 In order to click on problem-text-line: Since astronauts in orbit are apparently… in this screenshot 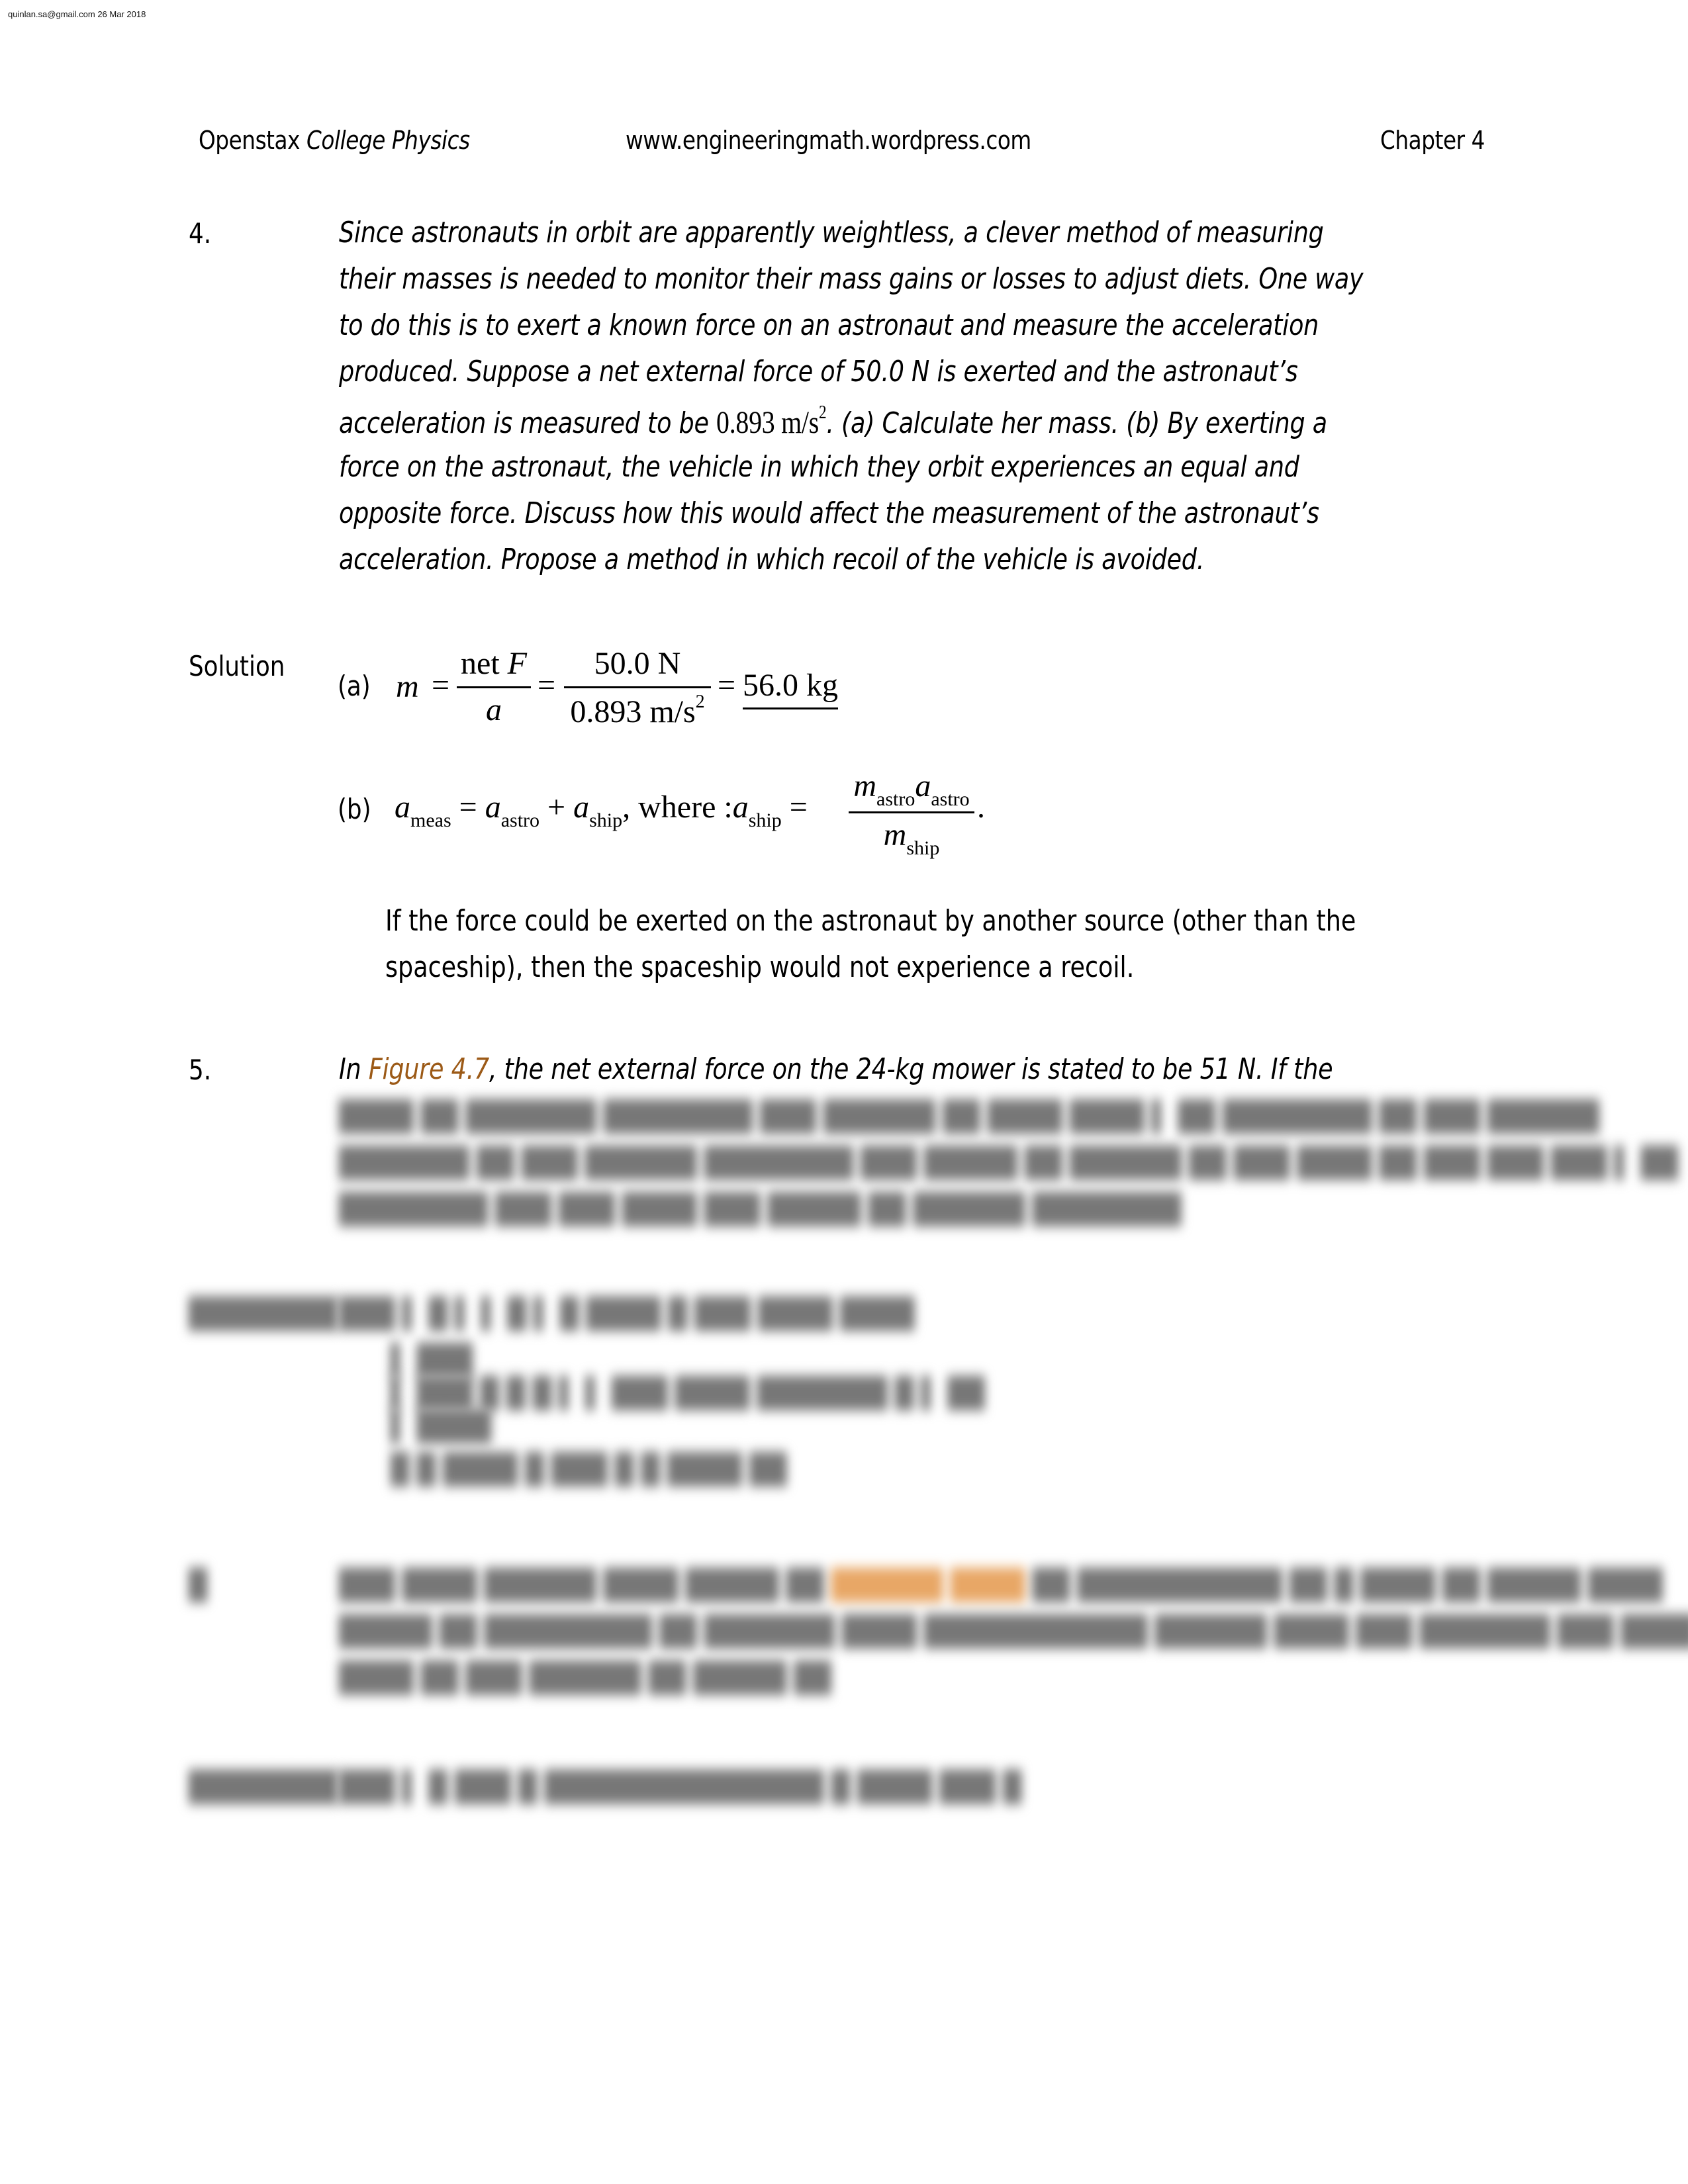, I will do `click(831, 233)`.